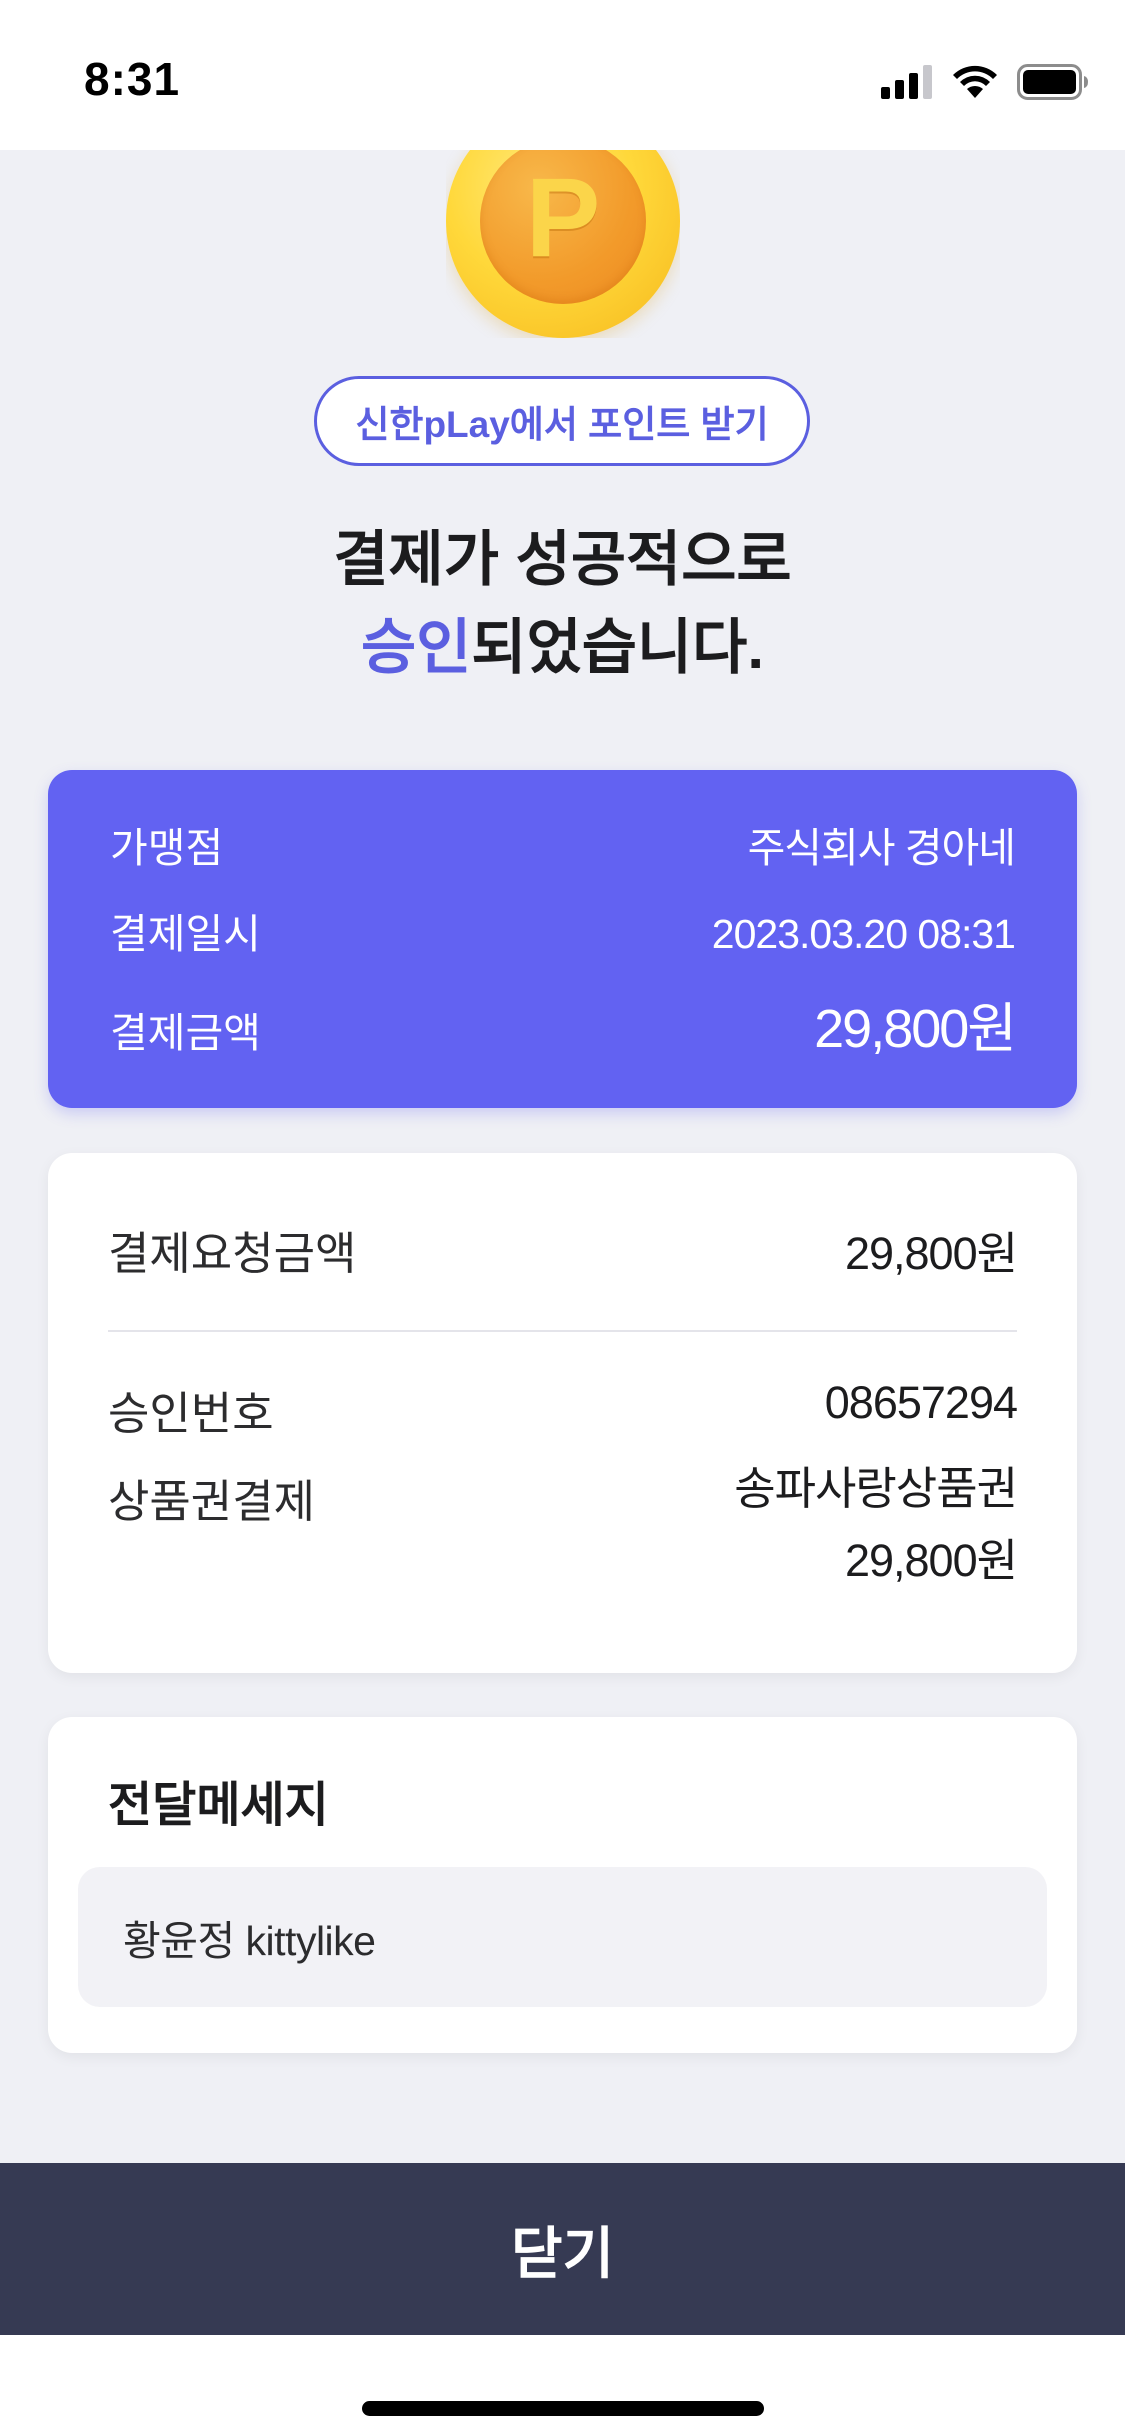  I want to click on approval-number-value: 08657294, so click(921, 1402).